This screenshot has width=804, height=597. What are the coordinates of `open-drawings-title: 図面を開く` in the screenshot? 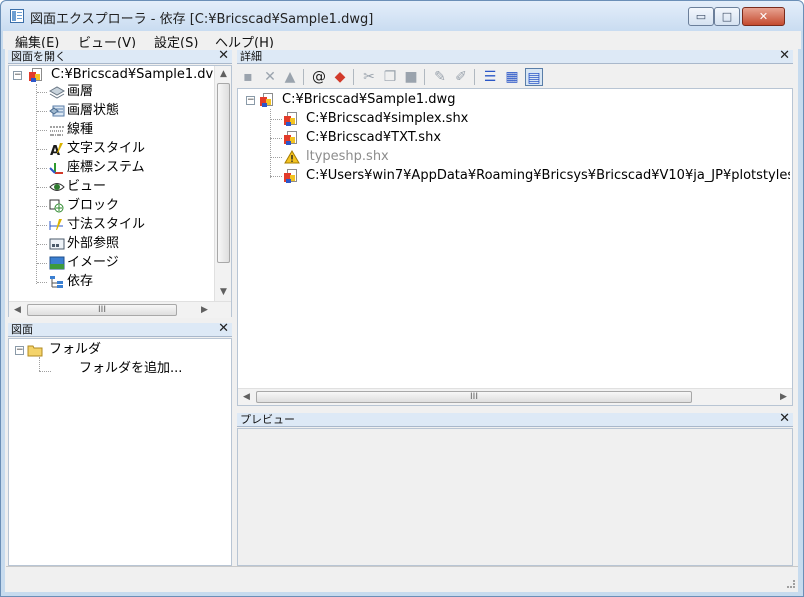 It's located at (38, 56).